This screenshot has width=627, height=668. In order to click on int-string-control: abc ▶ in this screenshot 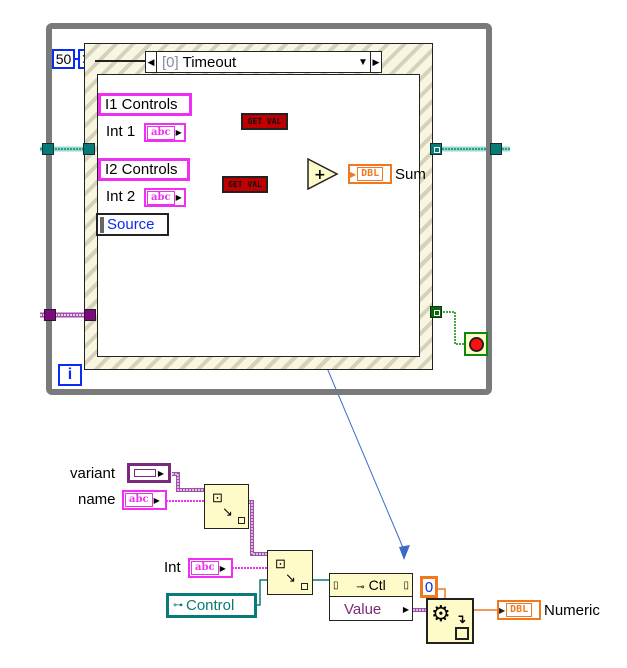, I will do `click(210, 568)`.